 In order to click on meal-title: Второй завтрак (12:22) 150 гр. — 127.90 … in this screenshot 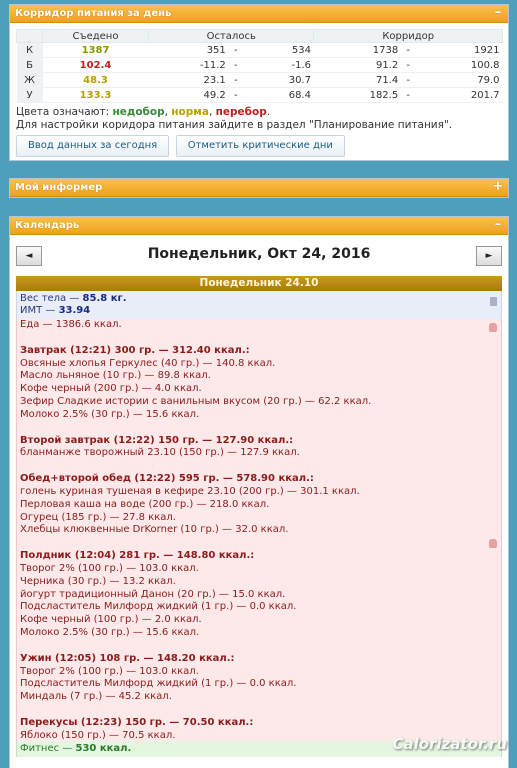, I will do `click(157, 440)`.